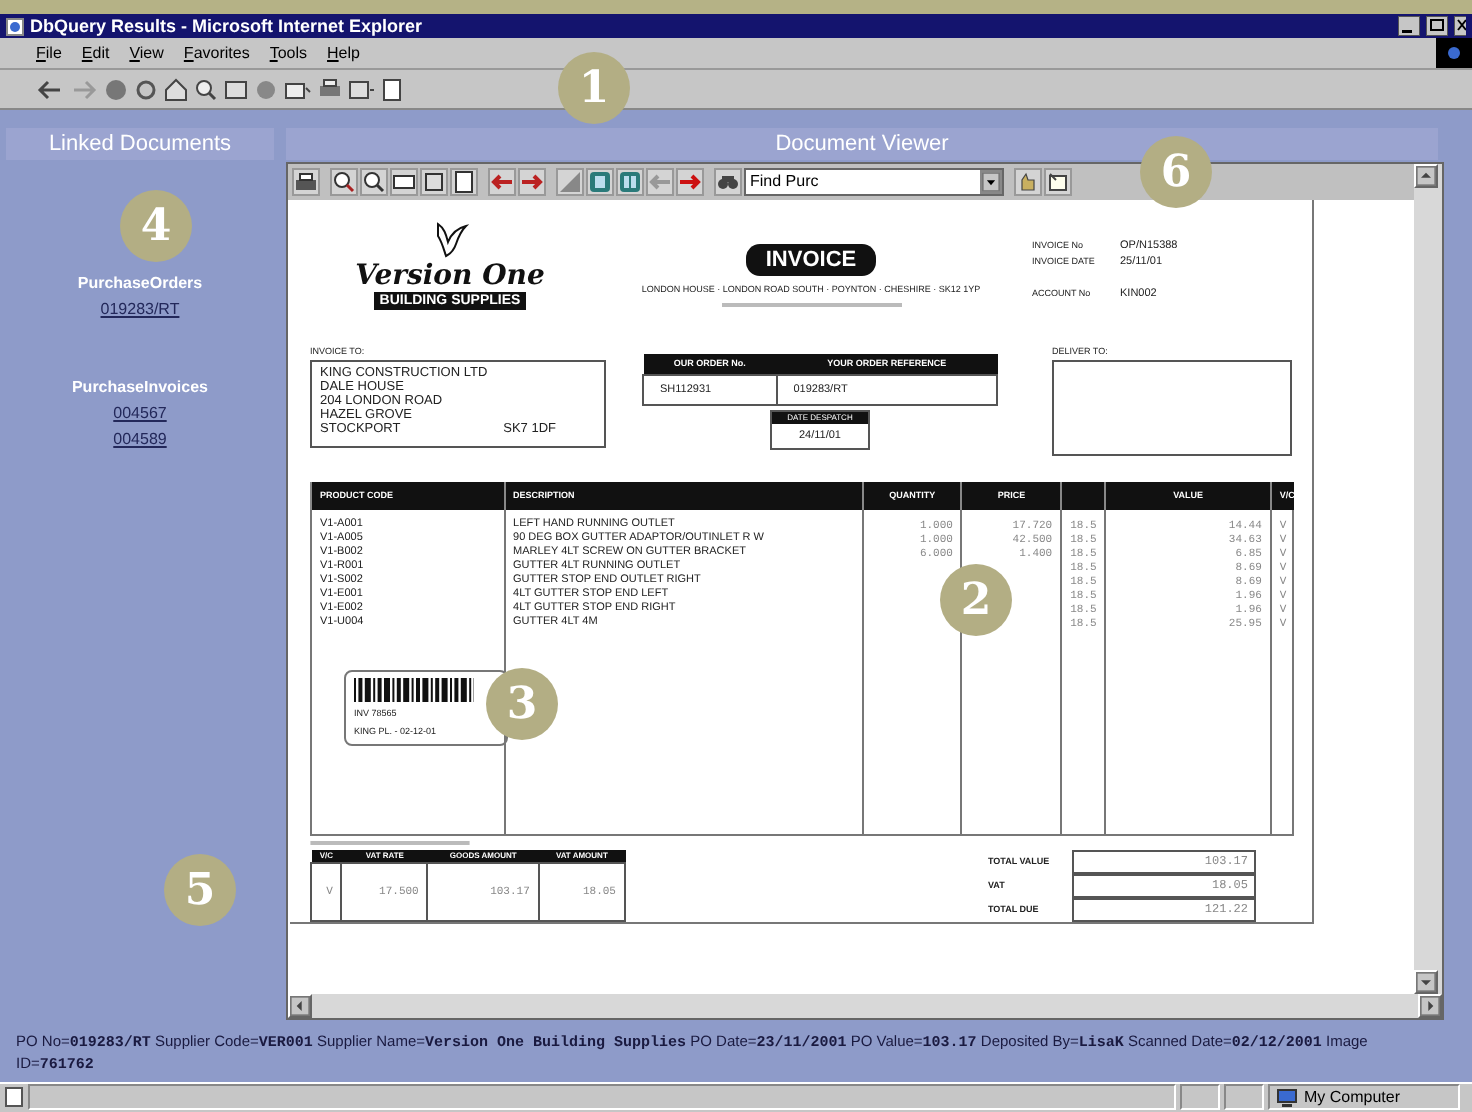  Describe the element at coordinates (343, 53) in the screenshot. I see `menu-item: Help` at that location.